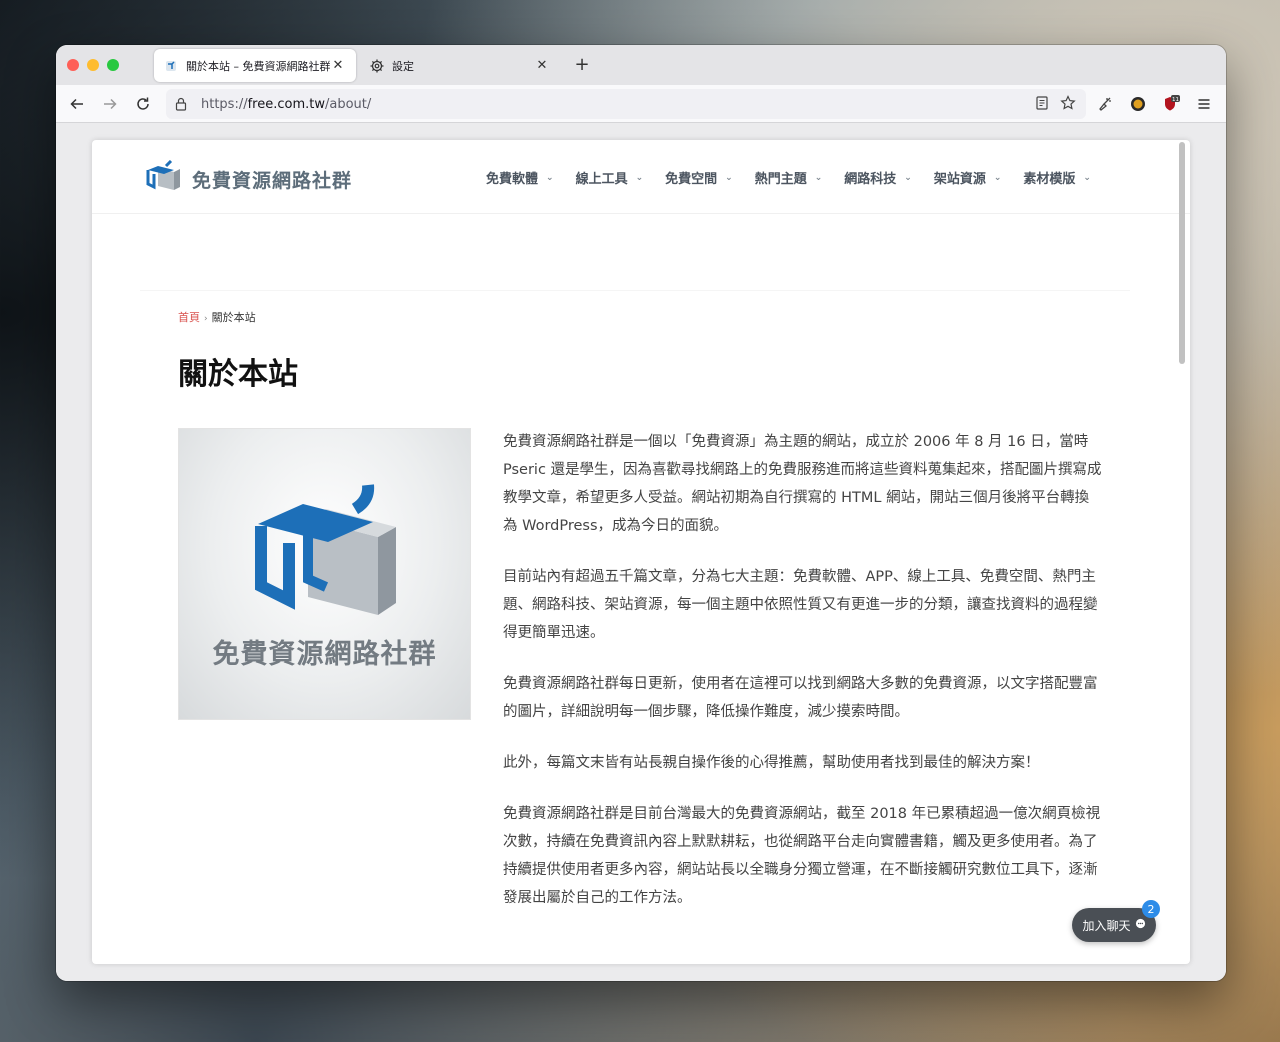  I want to click on tab-settings: 設定 ✕, so click(460, 65).